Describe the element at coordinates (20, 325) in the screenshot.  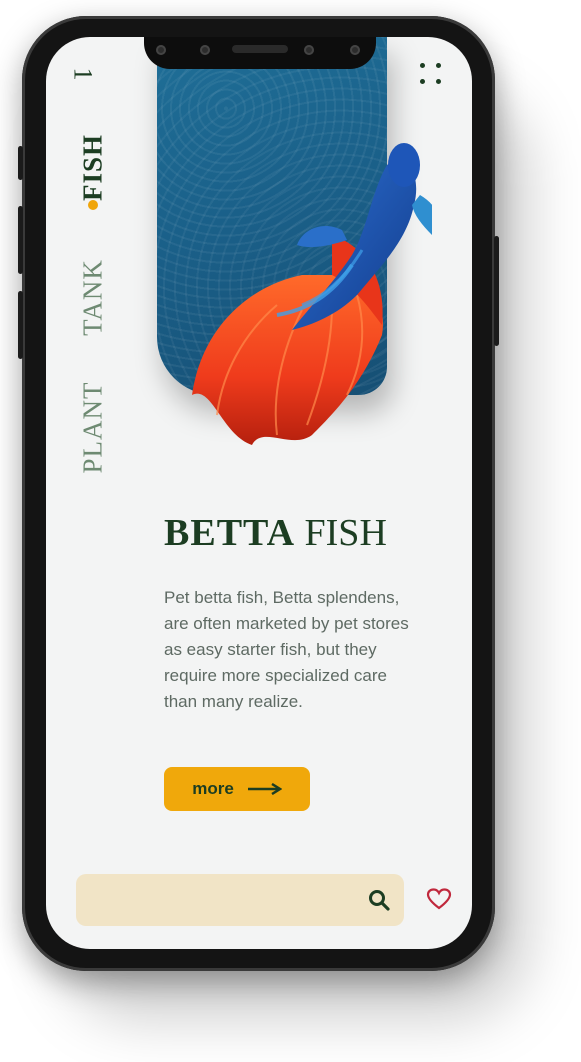
I see `volume-down-button` at that location.